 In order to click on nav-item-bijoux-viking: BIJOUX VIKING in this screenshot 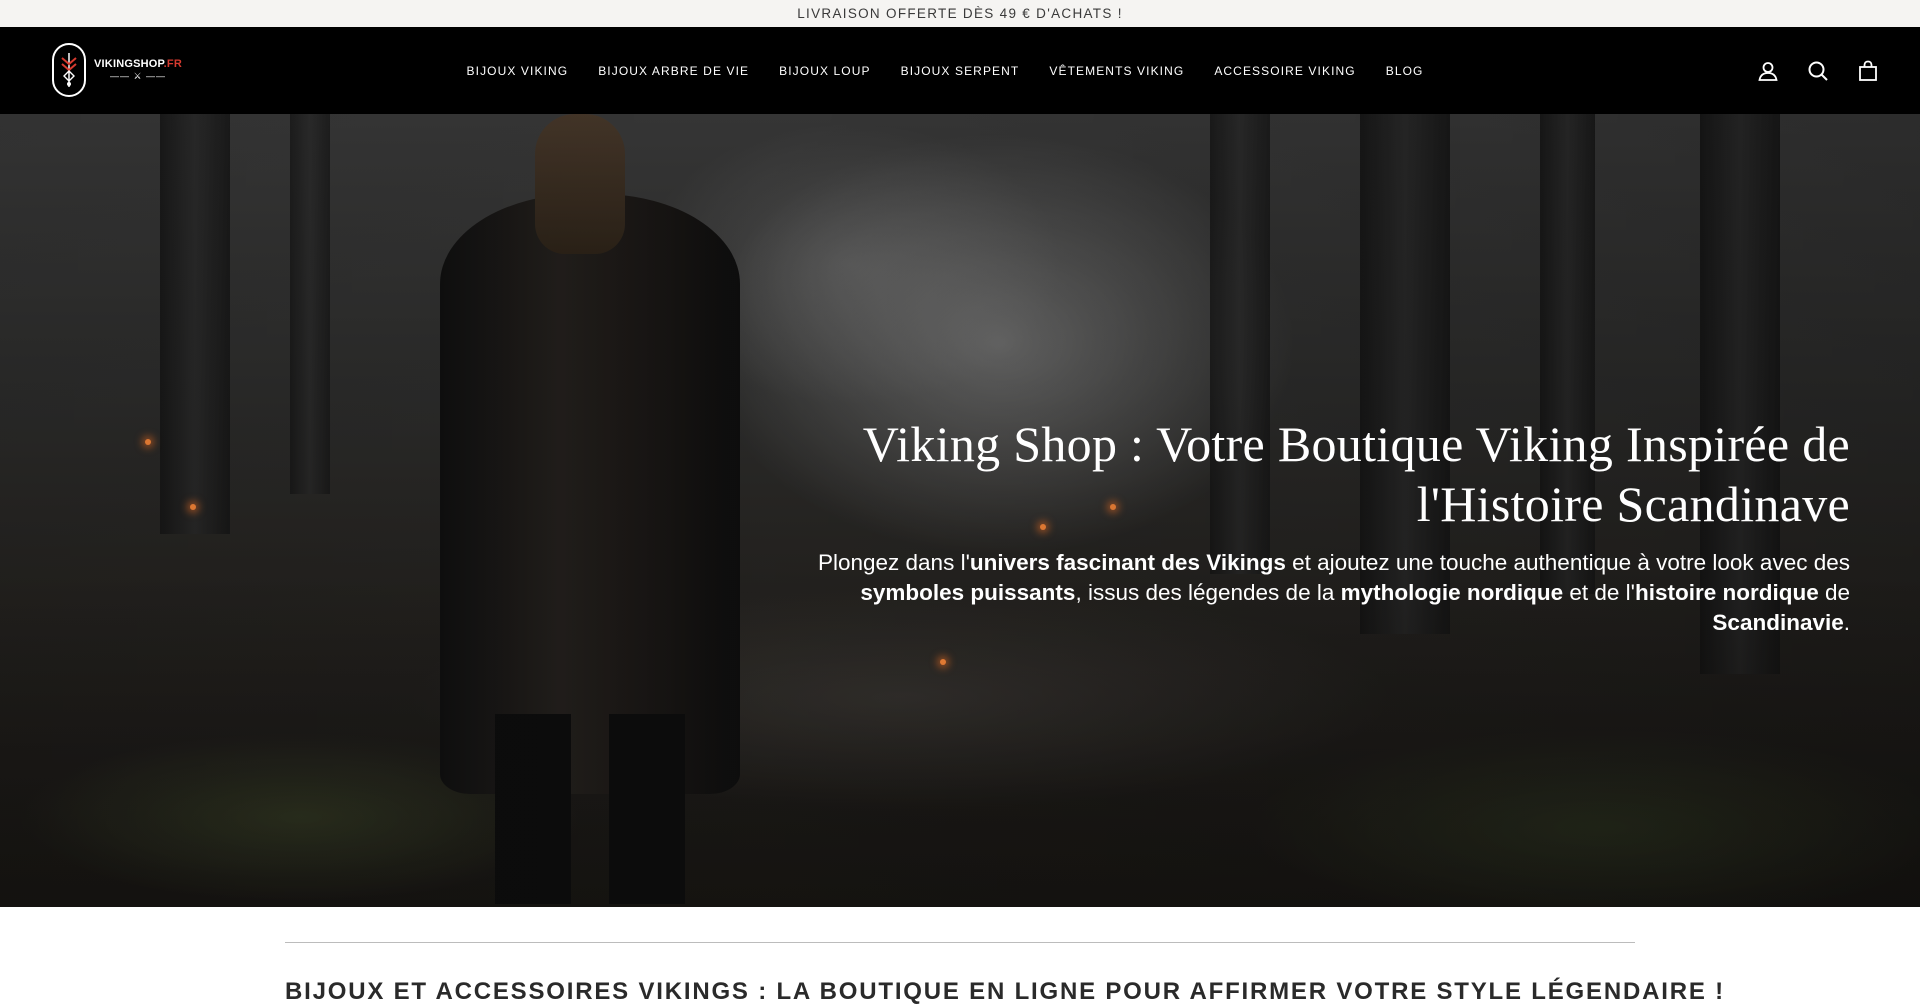, I will do `click(518, 71)`.